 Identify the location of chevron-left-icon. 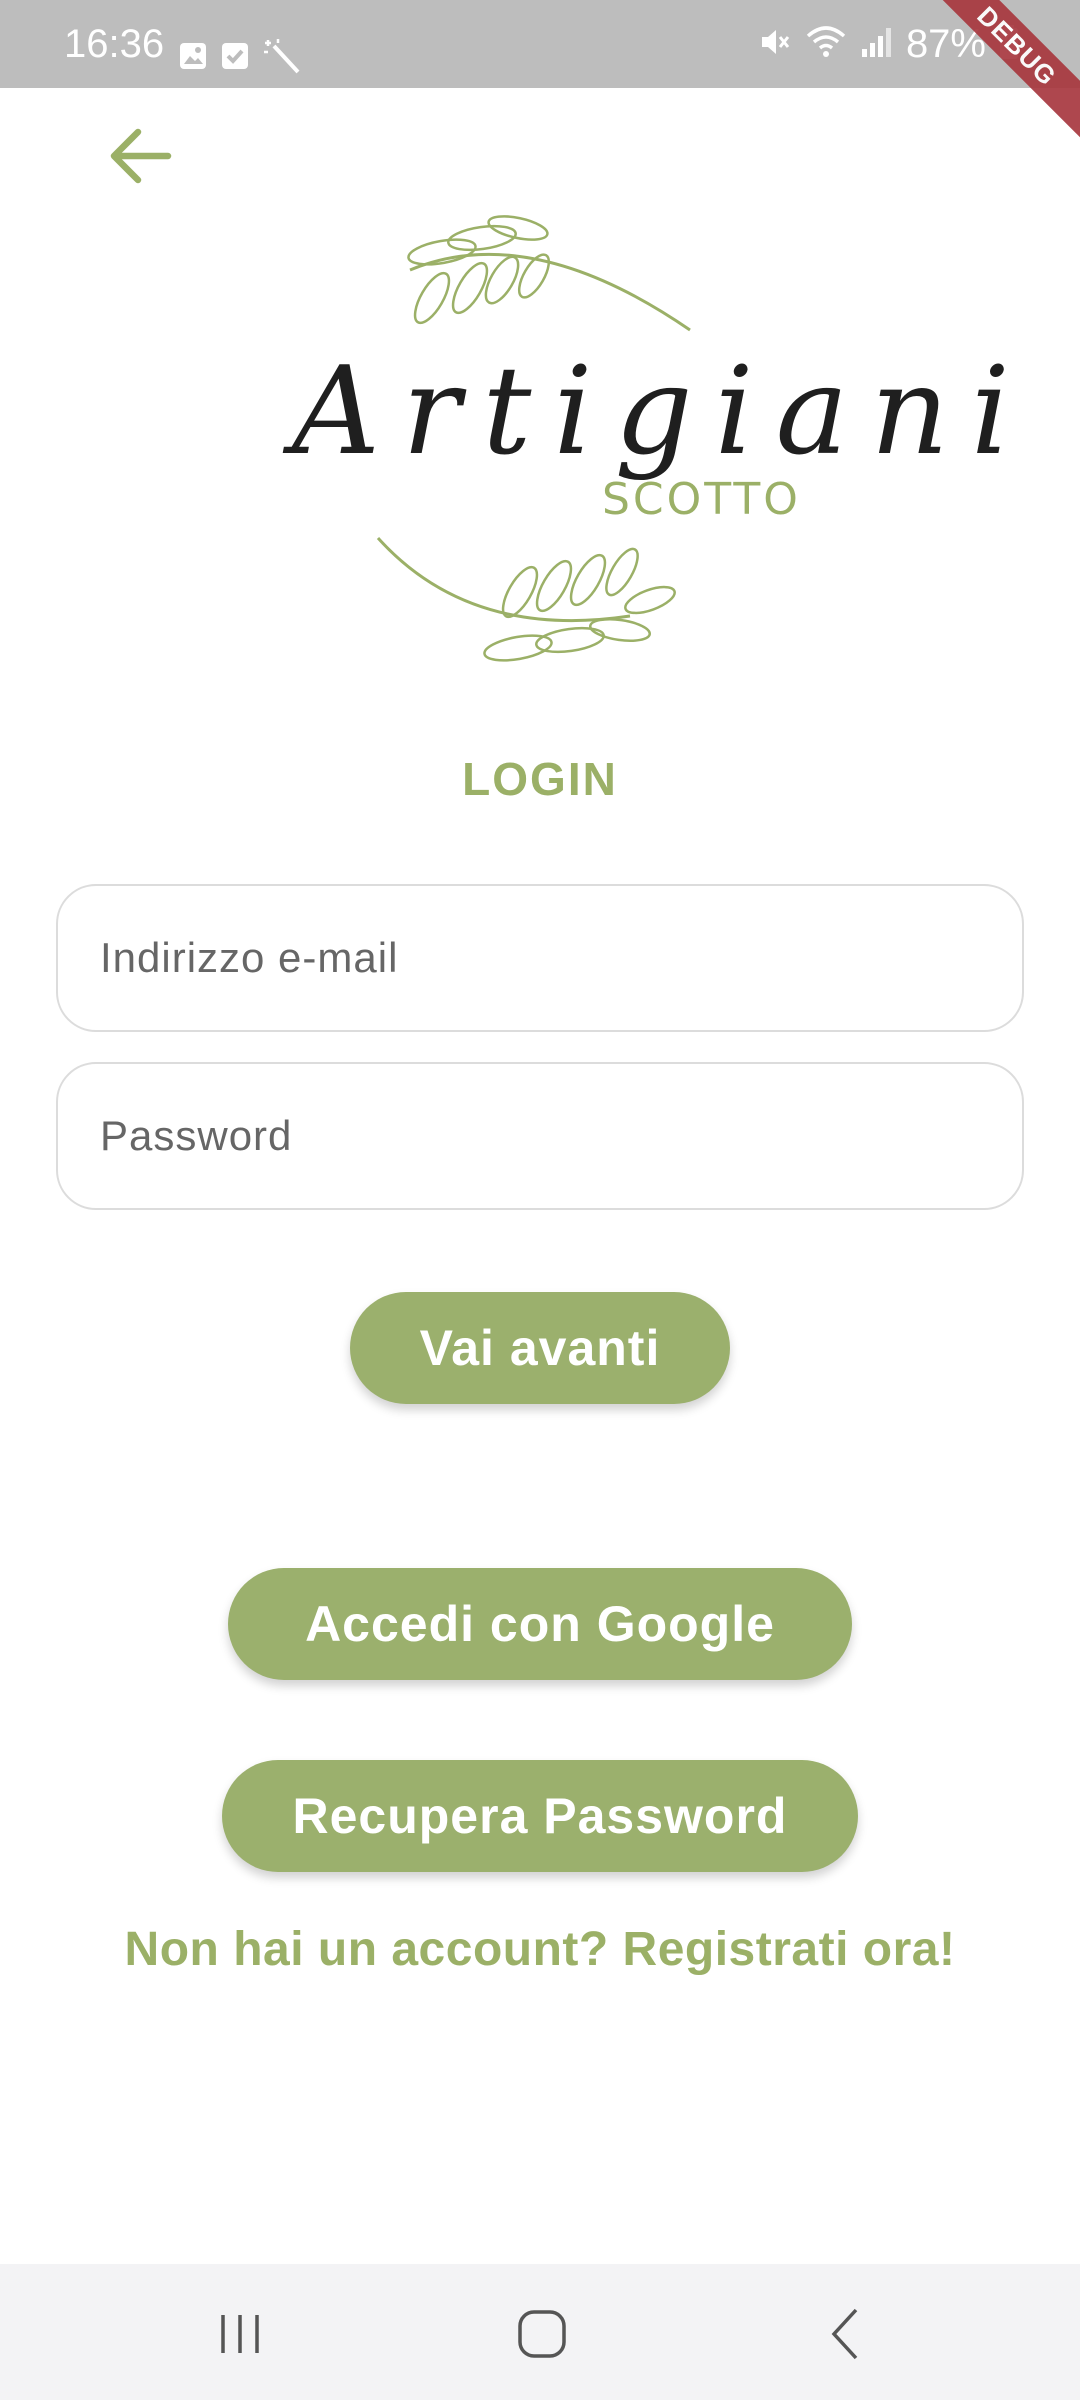
(844, 2334).